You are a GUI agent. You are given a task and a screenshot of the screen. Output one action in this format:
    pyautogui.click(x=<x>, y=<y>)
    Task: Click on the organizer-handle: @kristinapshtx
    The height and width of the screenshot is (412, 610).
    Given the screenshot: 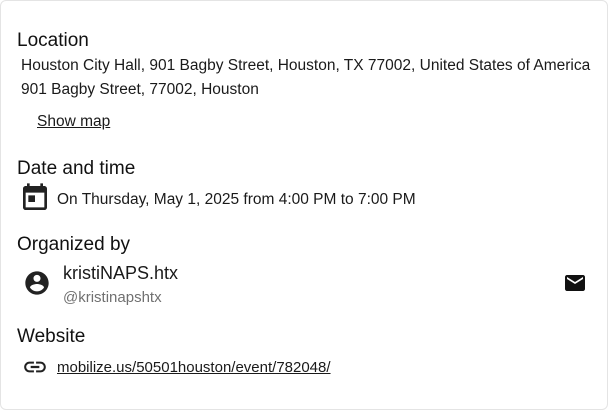 What is the action you would take?
    pyautogui.click(x=112, y=297)
    